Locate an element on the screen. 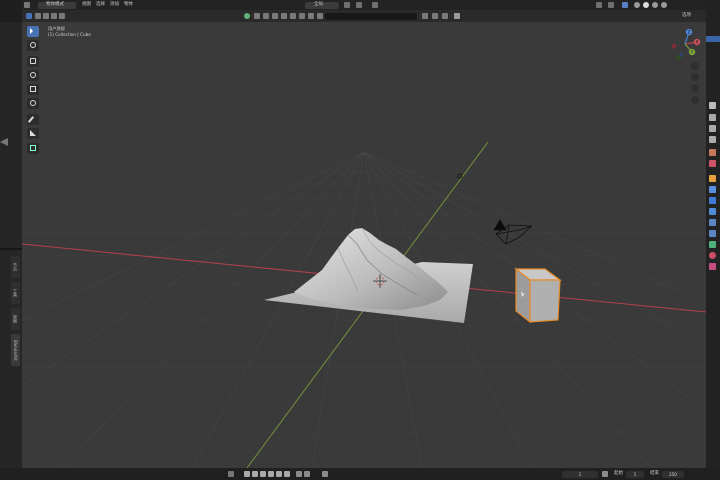  menu-object: 物体 is located at coordinates (128, 5).